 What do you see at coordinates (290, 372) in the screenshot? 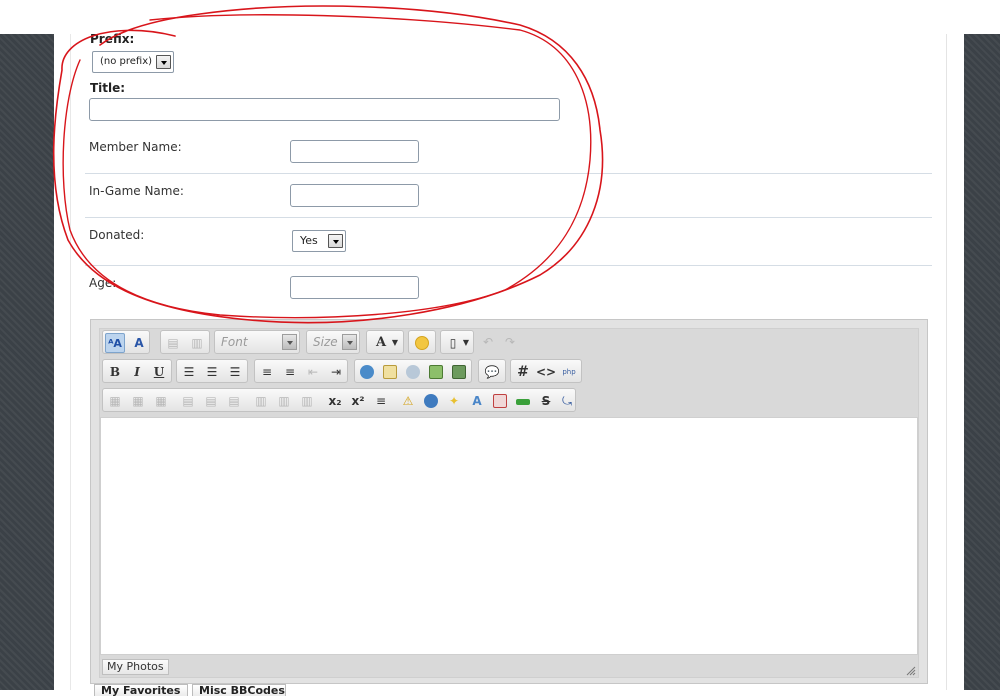
I see `unordered-list-icon: ≡` at bounding box center [290, 372].